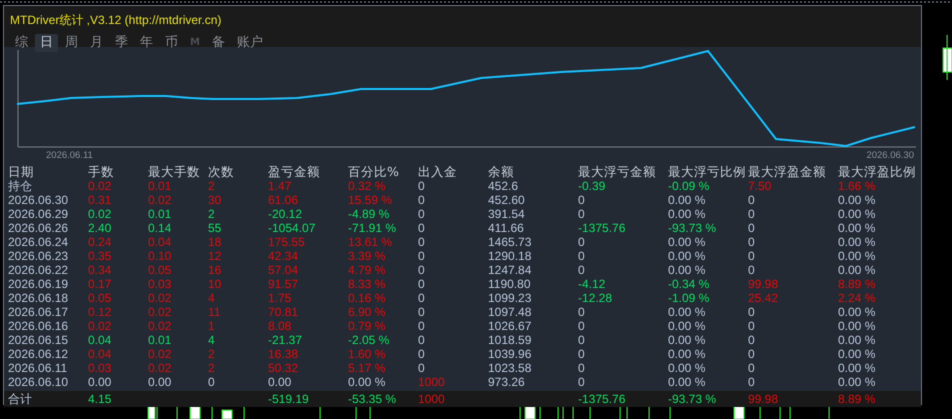  I want to click on column-header: 百分比%, so click(374, 171).